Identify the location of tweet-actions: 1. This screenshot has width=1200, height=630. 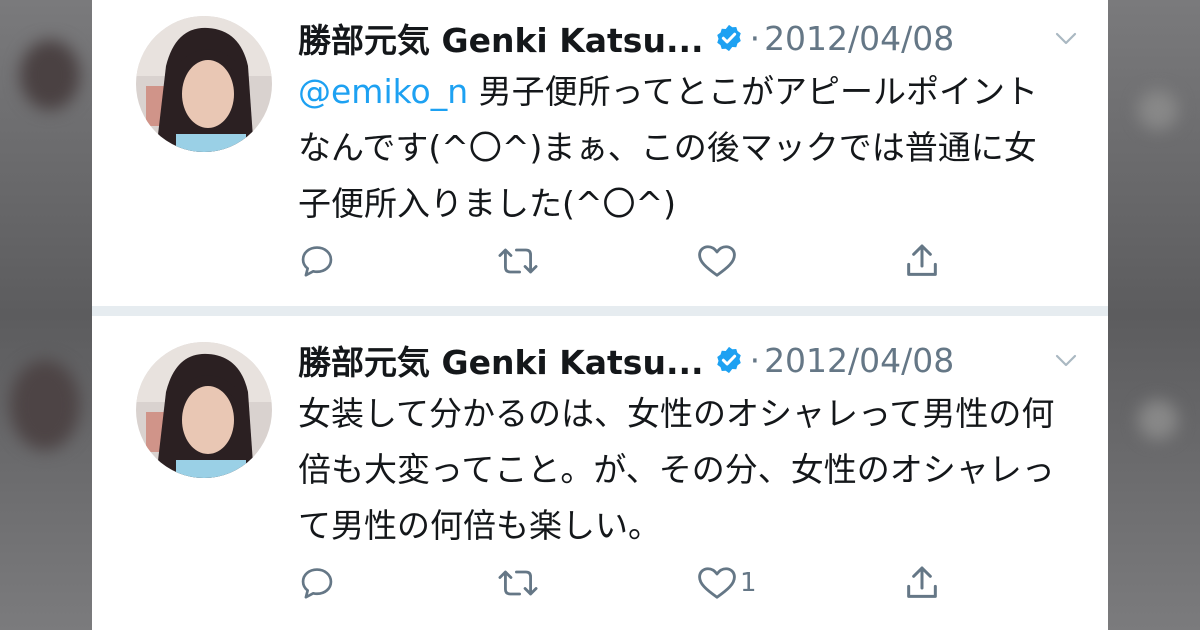
(638, 583).